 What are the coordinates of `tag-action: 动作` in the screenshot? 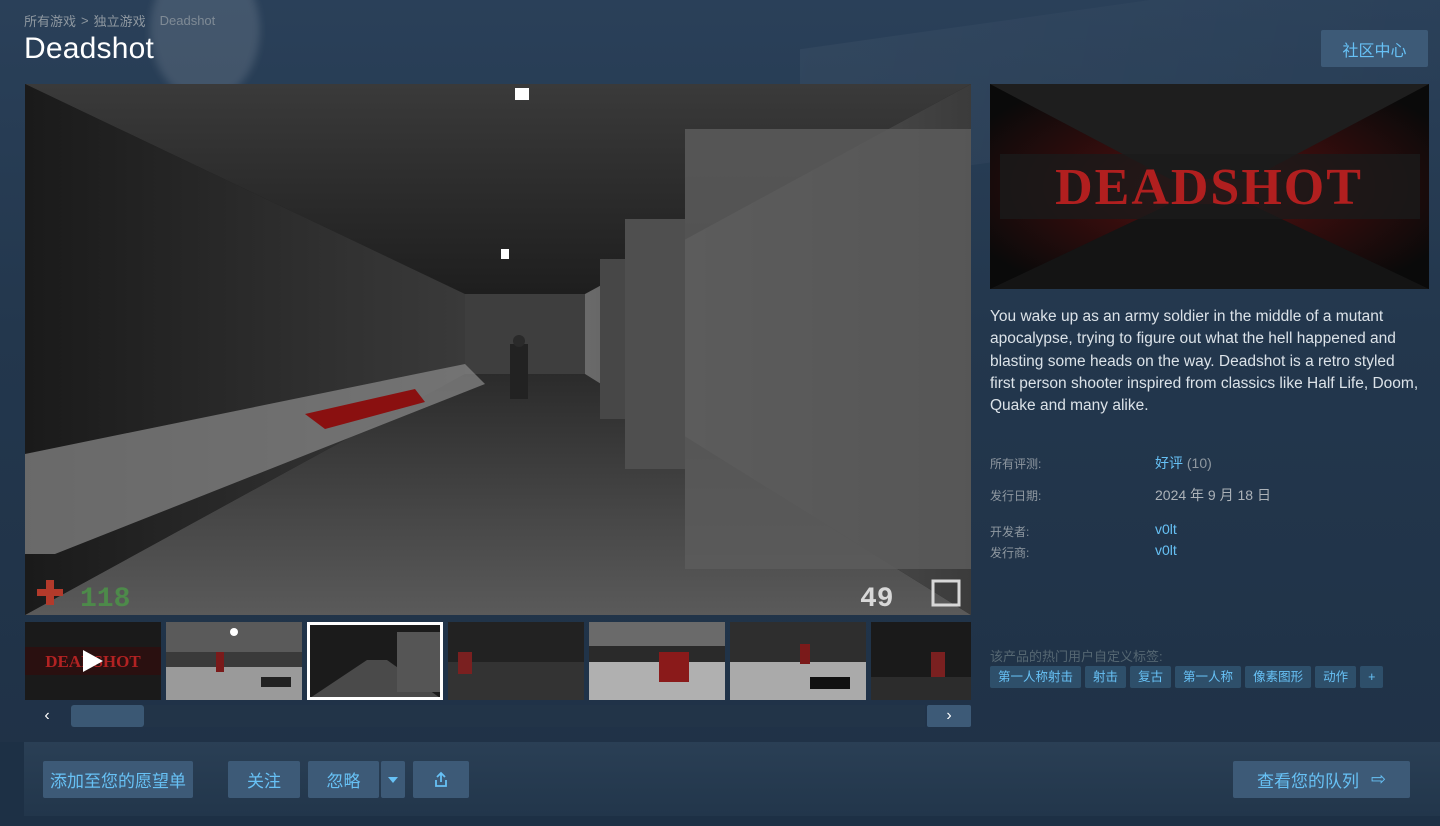 It's located at (1336, 677).